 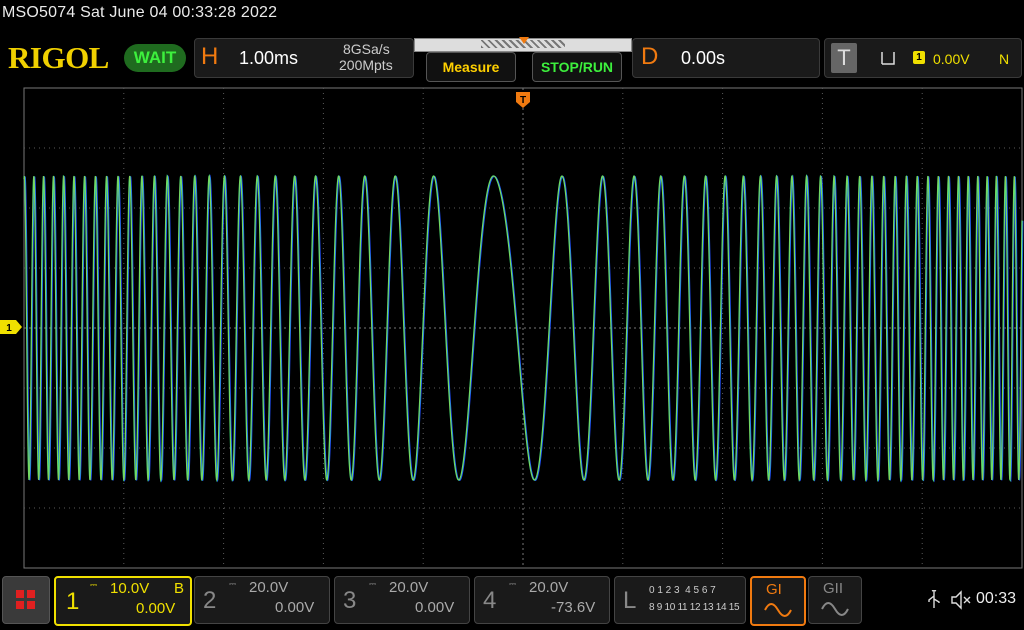 I want to click on trigger-position-icon, so click(x=524, y=40).